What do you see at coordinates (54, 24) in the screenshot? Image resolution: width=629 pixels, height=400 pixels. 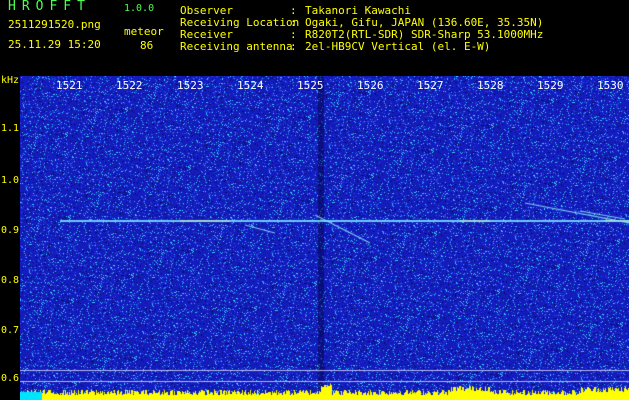 I see `file-name: 2511291520.png` at bounding box center [54, 24].